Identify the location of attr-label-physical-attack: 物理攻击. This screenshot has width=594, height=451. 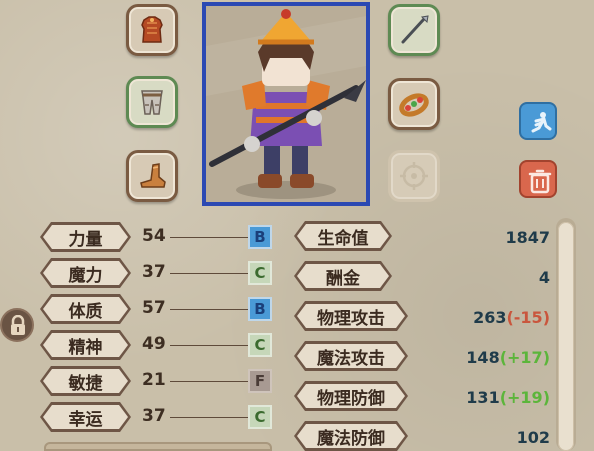
(351, 316).